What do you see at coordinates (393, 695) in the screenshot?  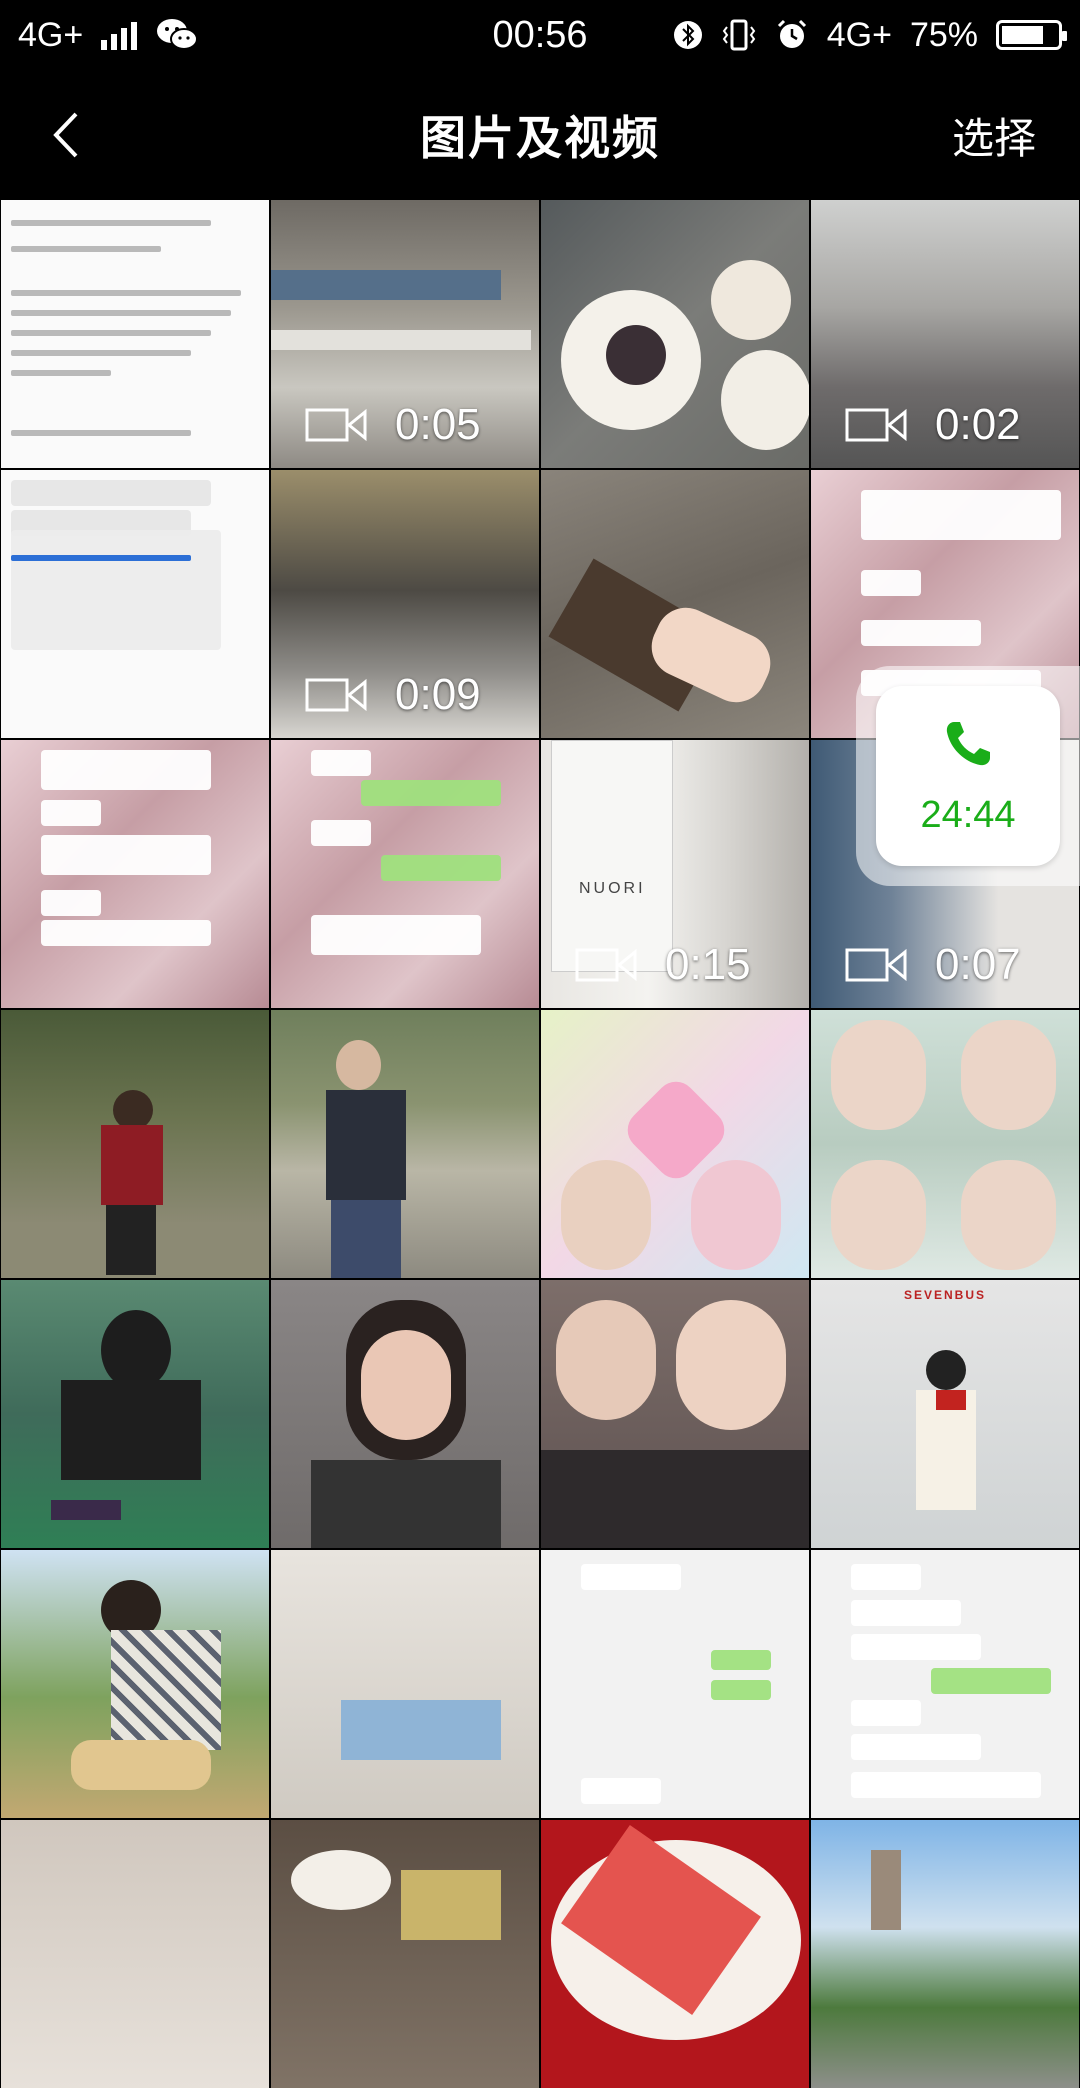 I see `video-badge: 0:09` at bounding box center [393, 695].